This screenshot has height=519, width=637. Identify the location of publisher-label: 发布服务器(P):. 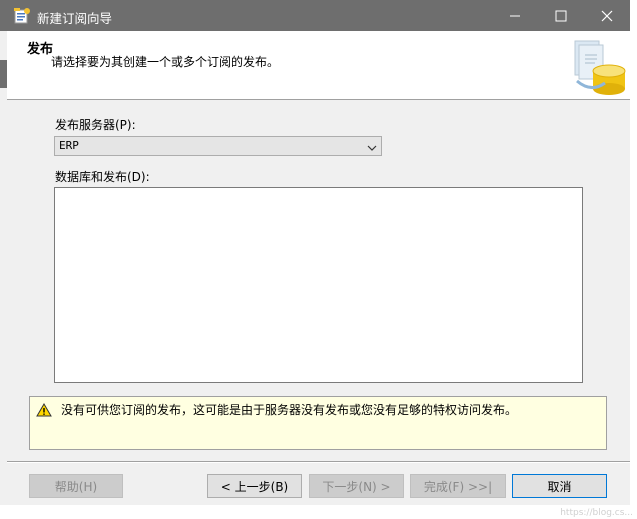
(95, 125).